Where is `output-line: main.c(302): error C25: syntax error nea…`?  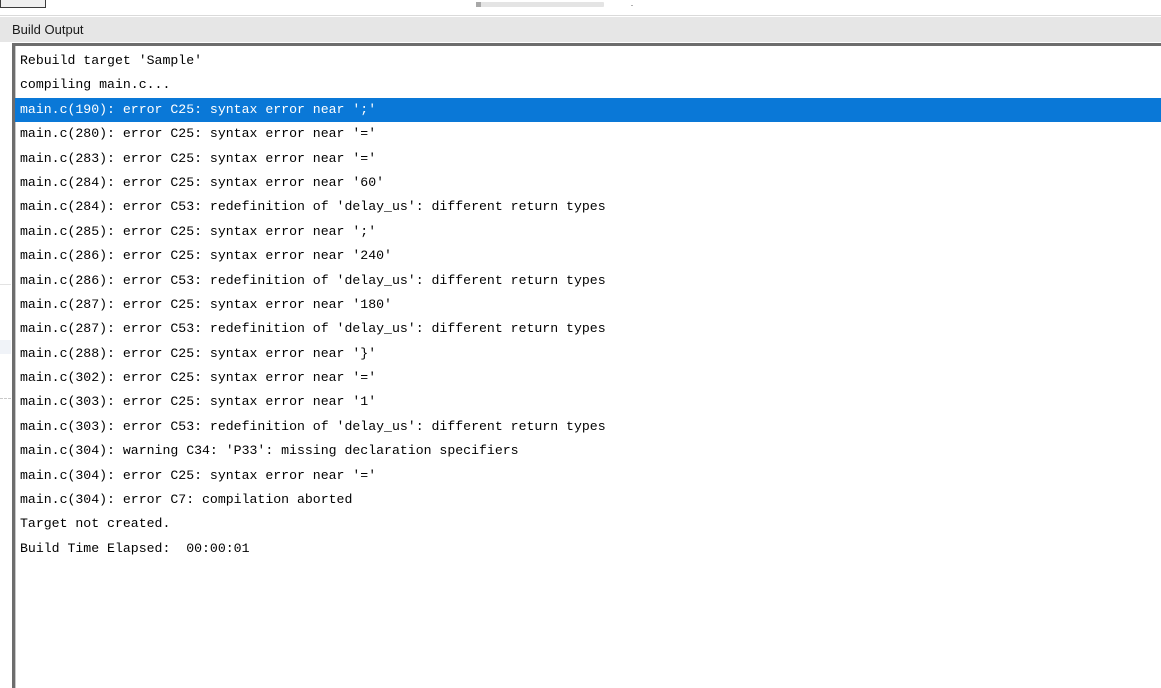 output-line: main.c(302): error C25: syntax error nea… is located at coordinates (588, 378).